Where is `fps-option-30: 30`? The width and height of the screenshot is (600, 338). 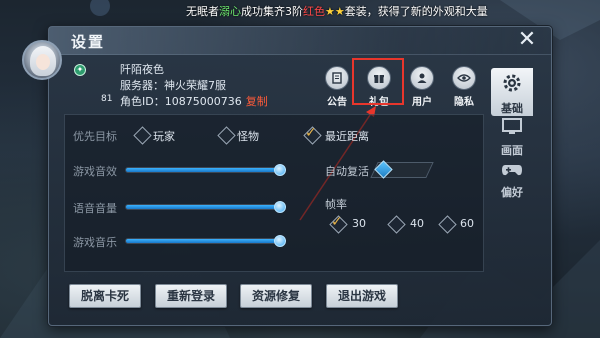
fps-option-30: 30 is located at coordinates (359, 223).